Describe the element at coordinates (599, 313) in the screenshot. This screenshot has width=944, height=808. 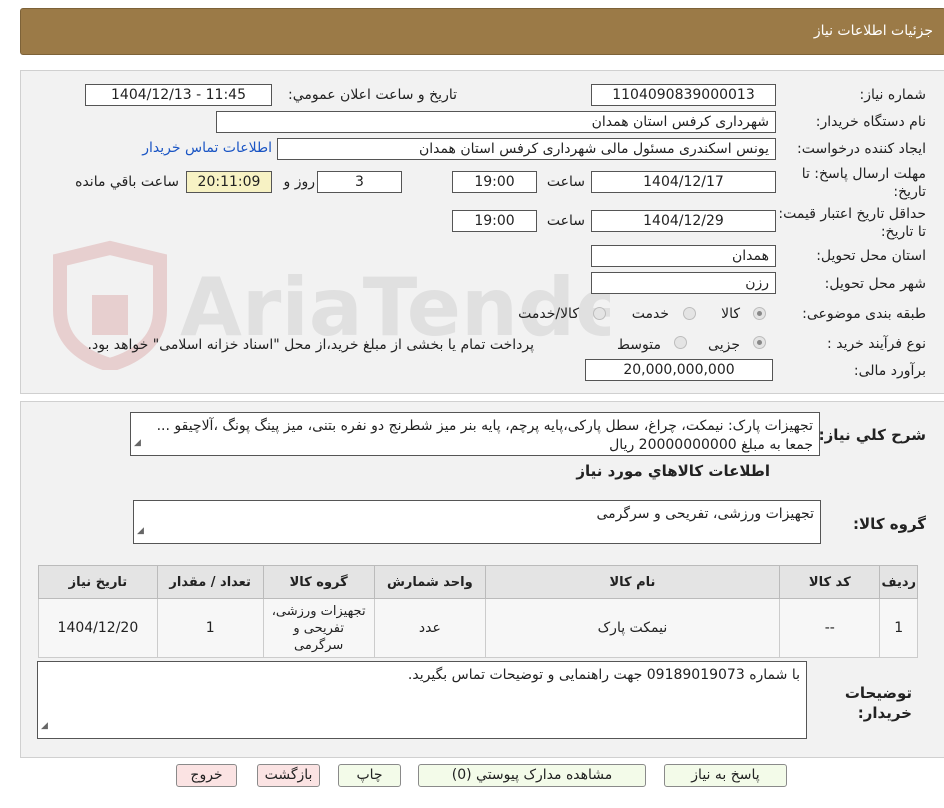
I see `category-radio-goods-service` at that location.